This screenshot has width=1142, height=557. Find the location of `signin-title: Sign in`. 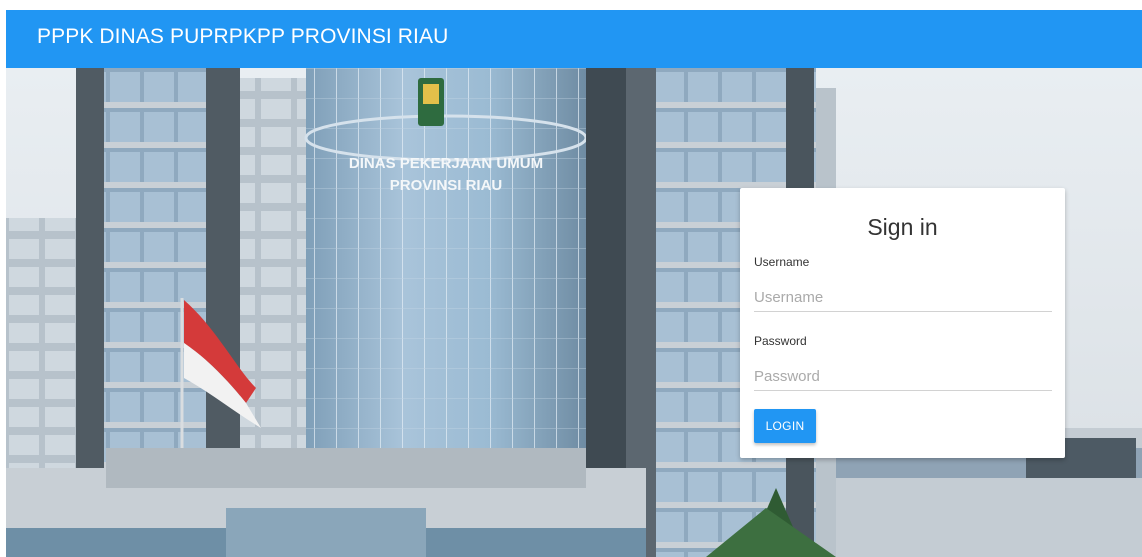

signin-title: Sign in is located at coordinates (902, 227).